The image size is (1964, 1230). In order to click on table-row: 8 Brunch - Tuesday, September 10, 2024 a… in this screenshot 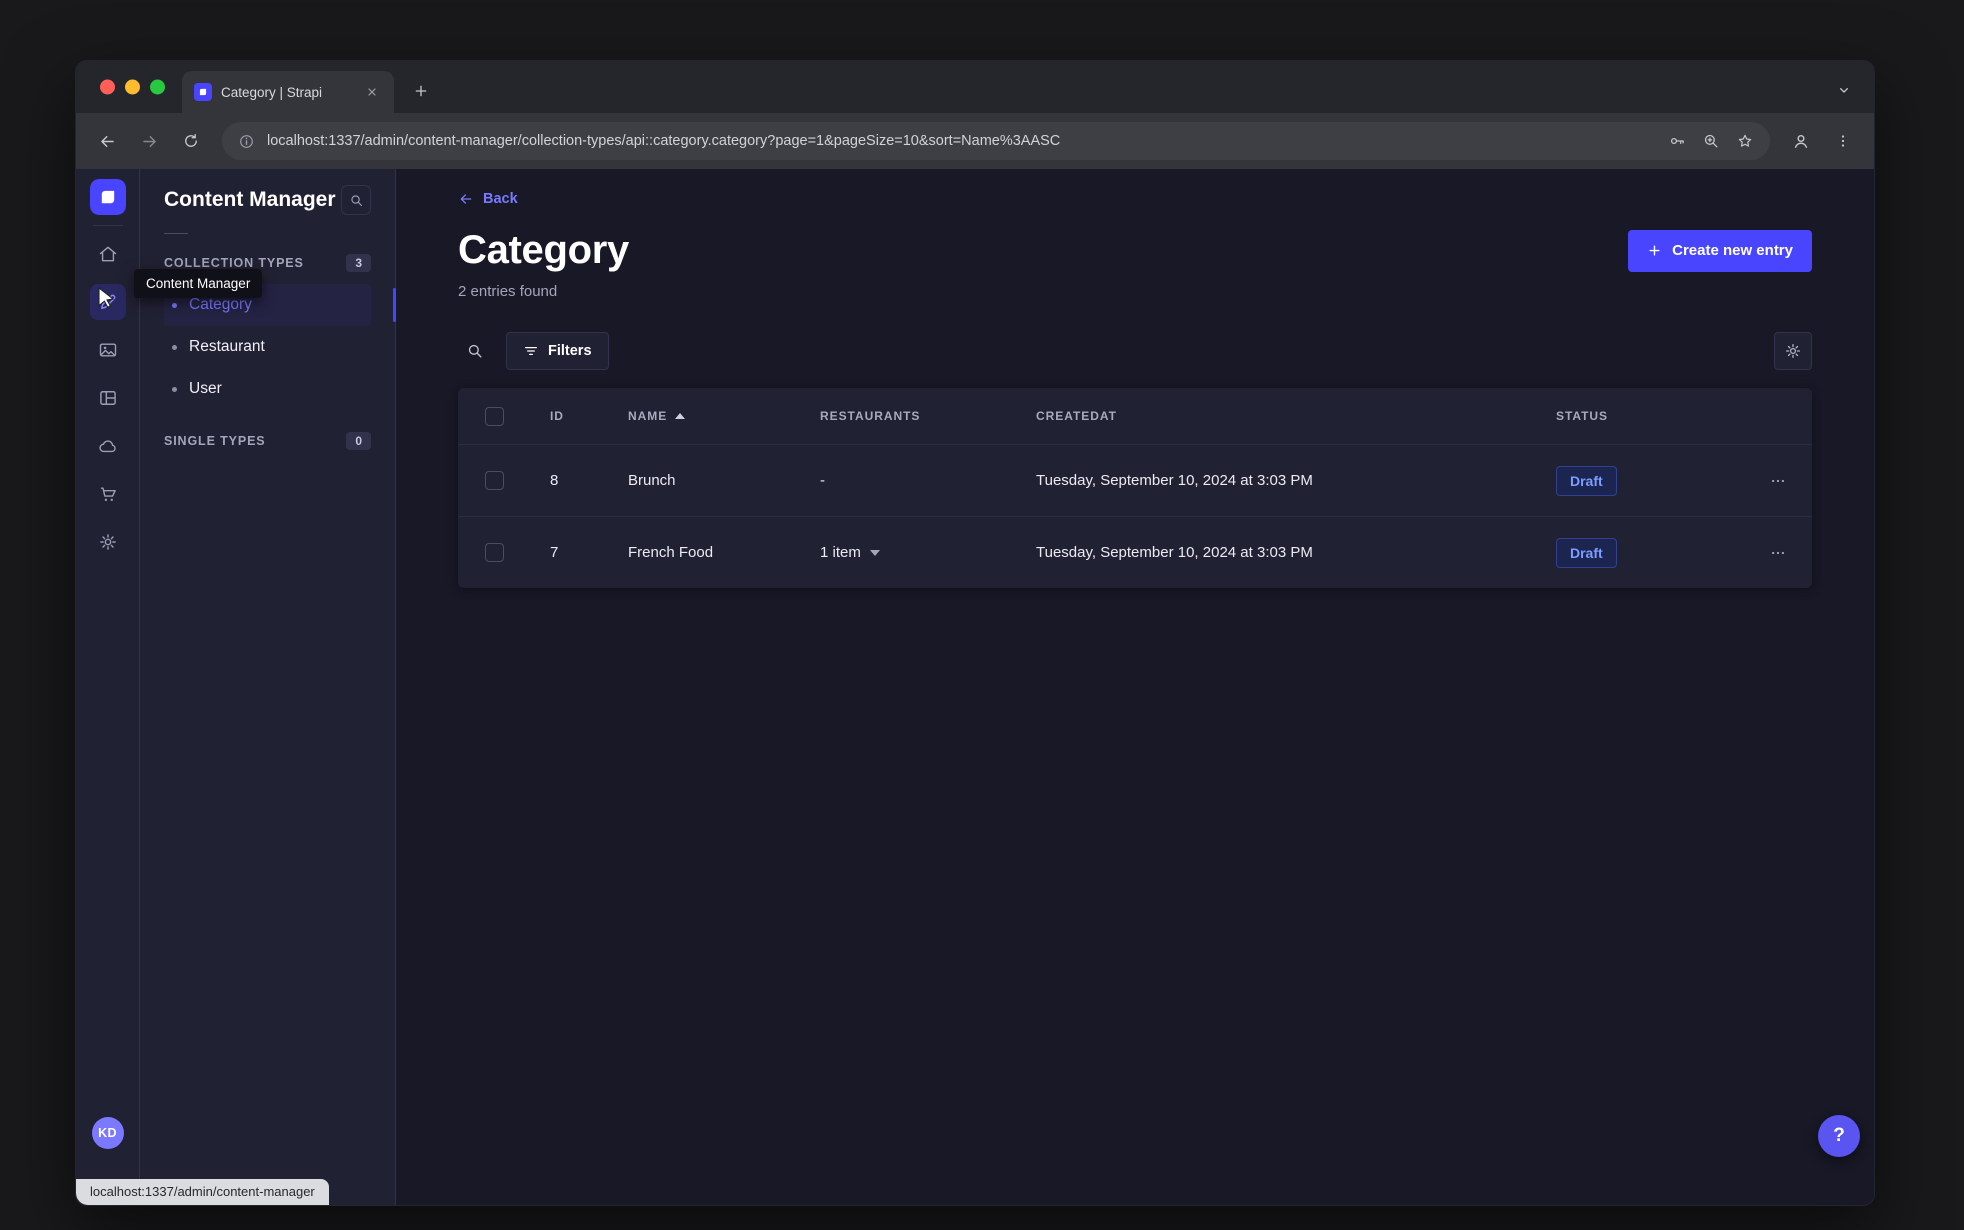, I will do `click(1135, 480)`.